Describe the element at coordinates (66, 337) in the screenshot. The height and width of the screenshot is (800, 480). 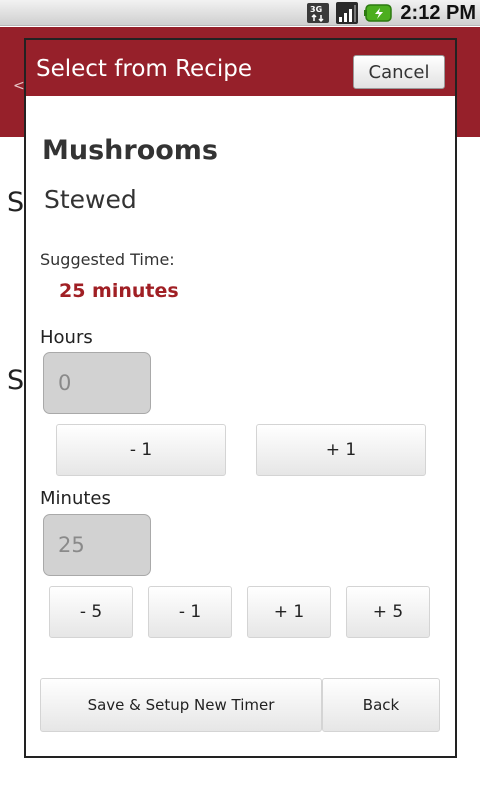
I see `hours-label: Hours` at that location.